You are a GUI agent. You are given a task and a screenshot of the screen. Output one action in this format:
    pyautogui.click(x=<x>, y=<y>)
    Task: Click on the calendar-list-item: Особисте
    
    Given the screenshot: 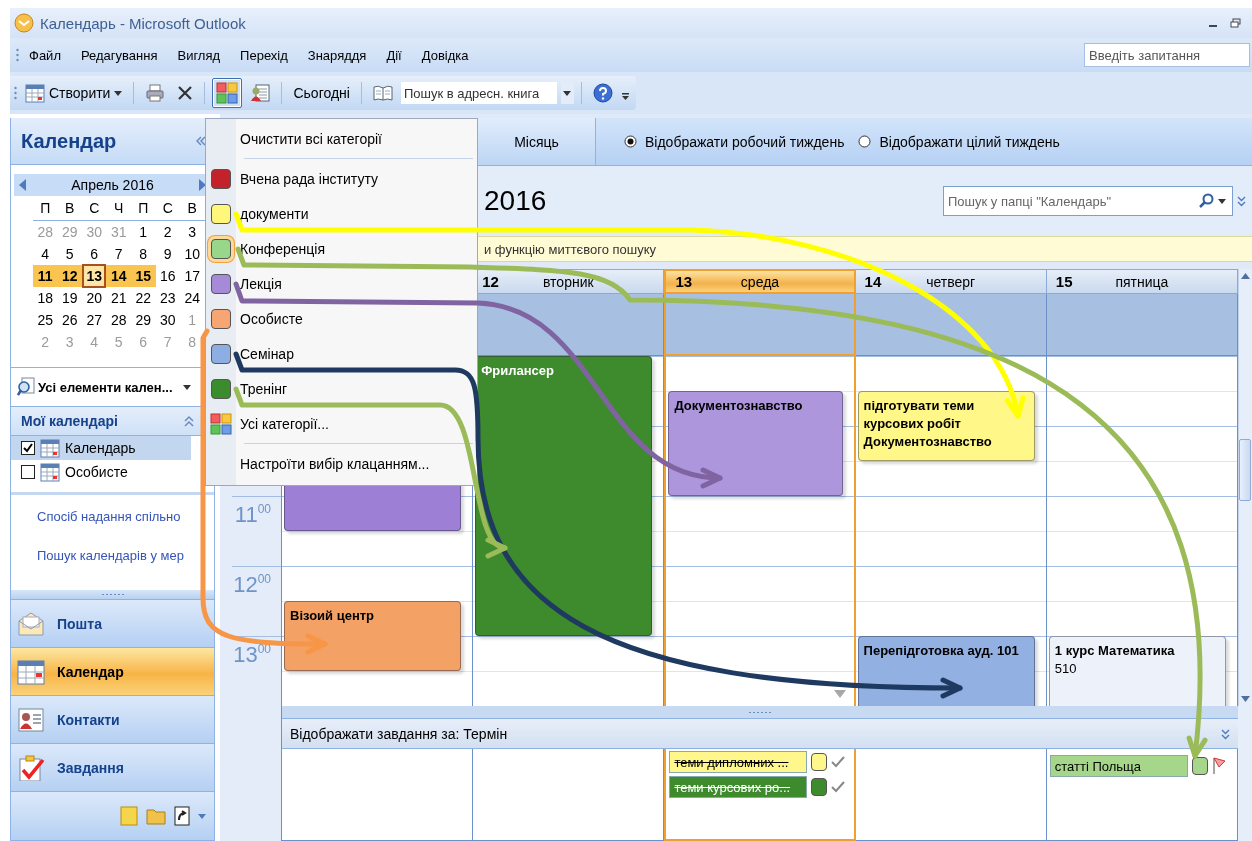 What is the action you would take?
    pyautogui.click(x=101, y=472)
    